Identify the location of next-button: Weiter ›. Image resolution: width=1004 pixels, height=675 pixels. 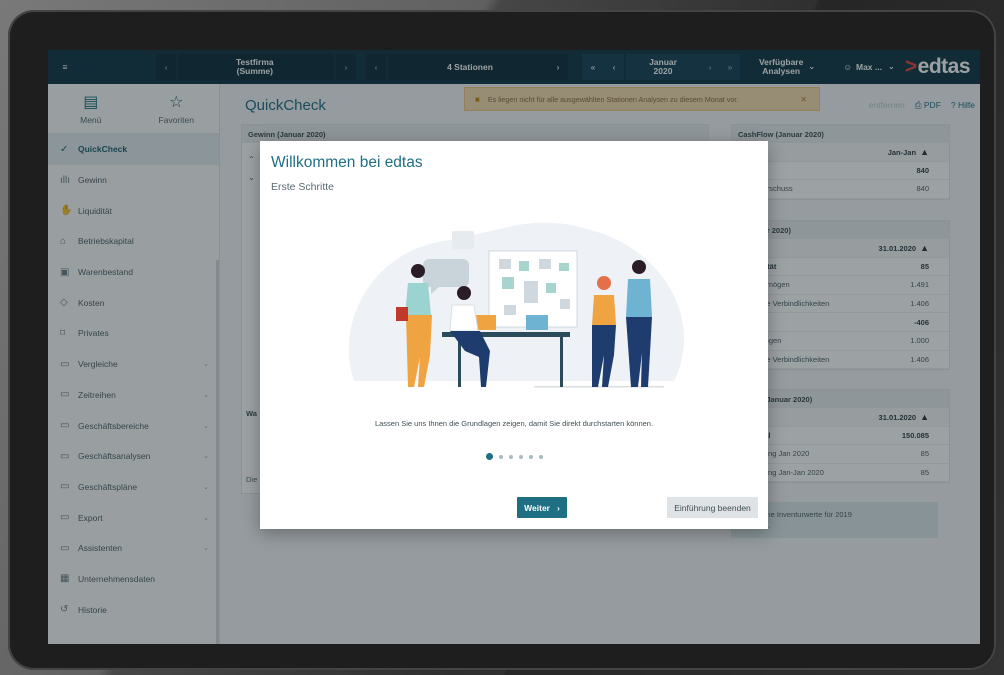
(542, 507).